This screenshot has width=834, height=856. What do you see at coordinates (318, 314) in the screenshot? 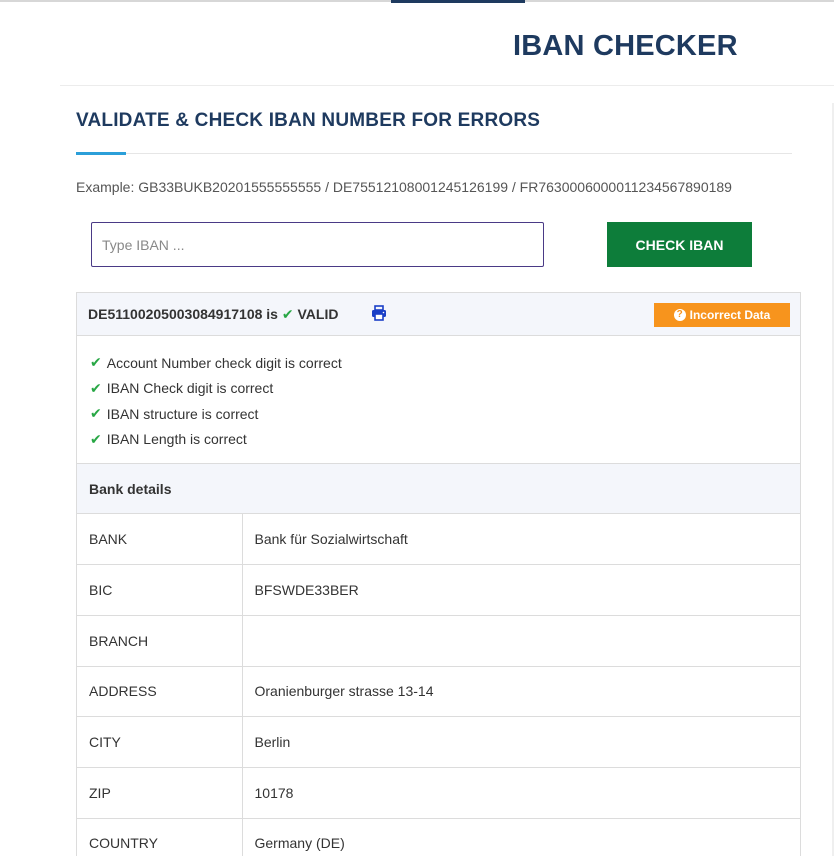
I see `result-status: VALID` at bounding box center [318, 314].